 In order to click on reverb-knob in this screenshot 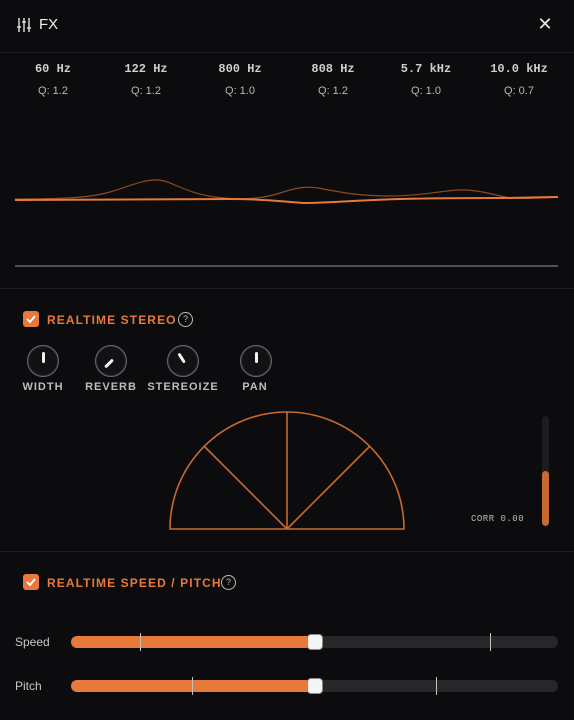, I will do `click(111, 361)`.